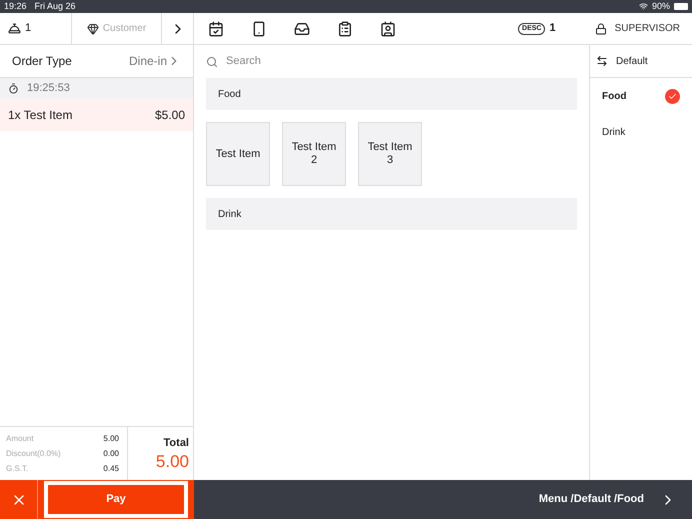  Describe the element at coordinates (681, 6) in the screenshot. I see `battery-icon` at that location.